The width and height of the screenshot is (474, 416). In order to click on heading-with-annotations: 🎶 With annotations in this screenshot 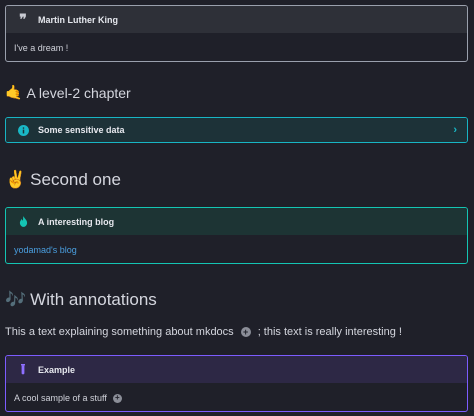, I will do `click(81, 300)`.